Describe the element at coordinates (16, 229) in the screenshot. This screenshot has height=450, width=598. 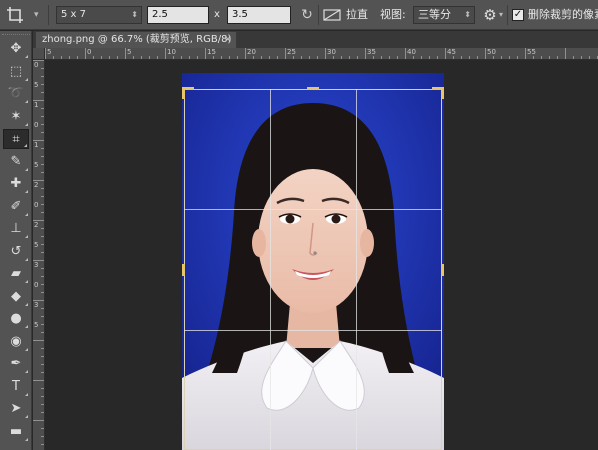
I see `clone-stamp-tool-icon: ⊥` at that location.